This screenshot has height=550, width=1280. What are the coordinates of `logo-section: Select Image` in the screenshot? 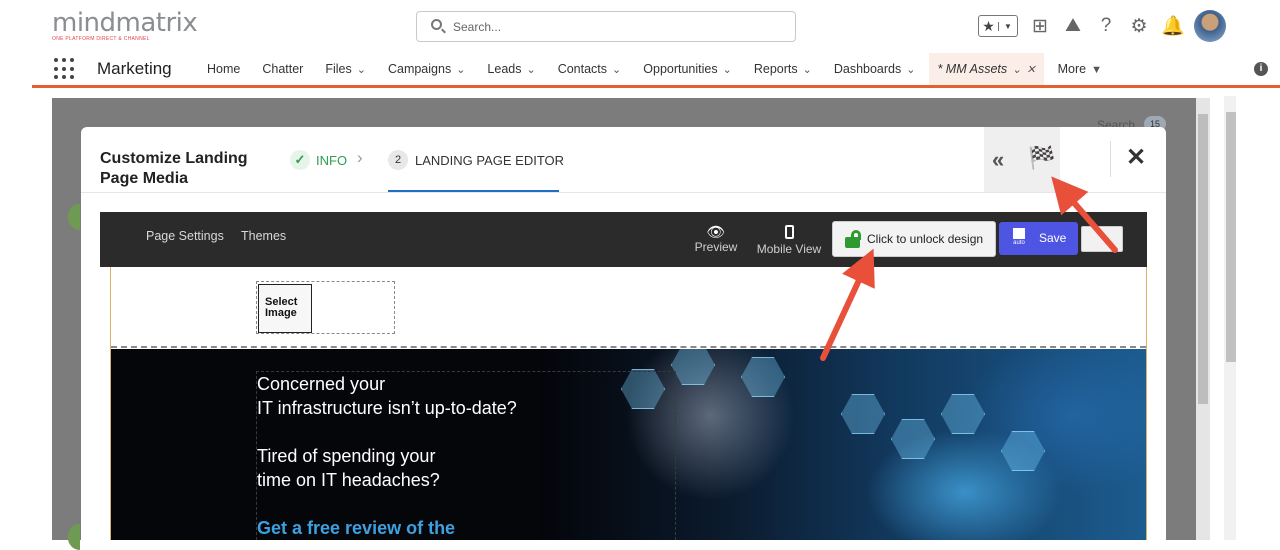 It's located at (628, 307).